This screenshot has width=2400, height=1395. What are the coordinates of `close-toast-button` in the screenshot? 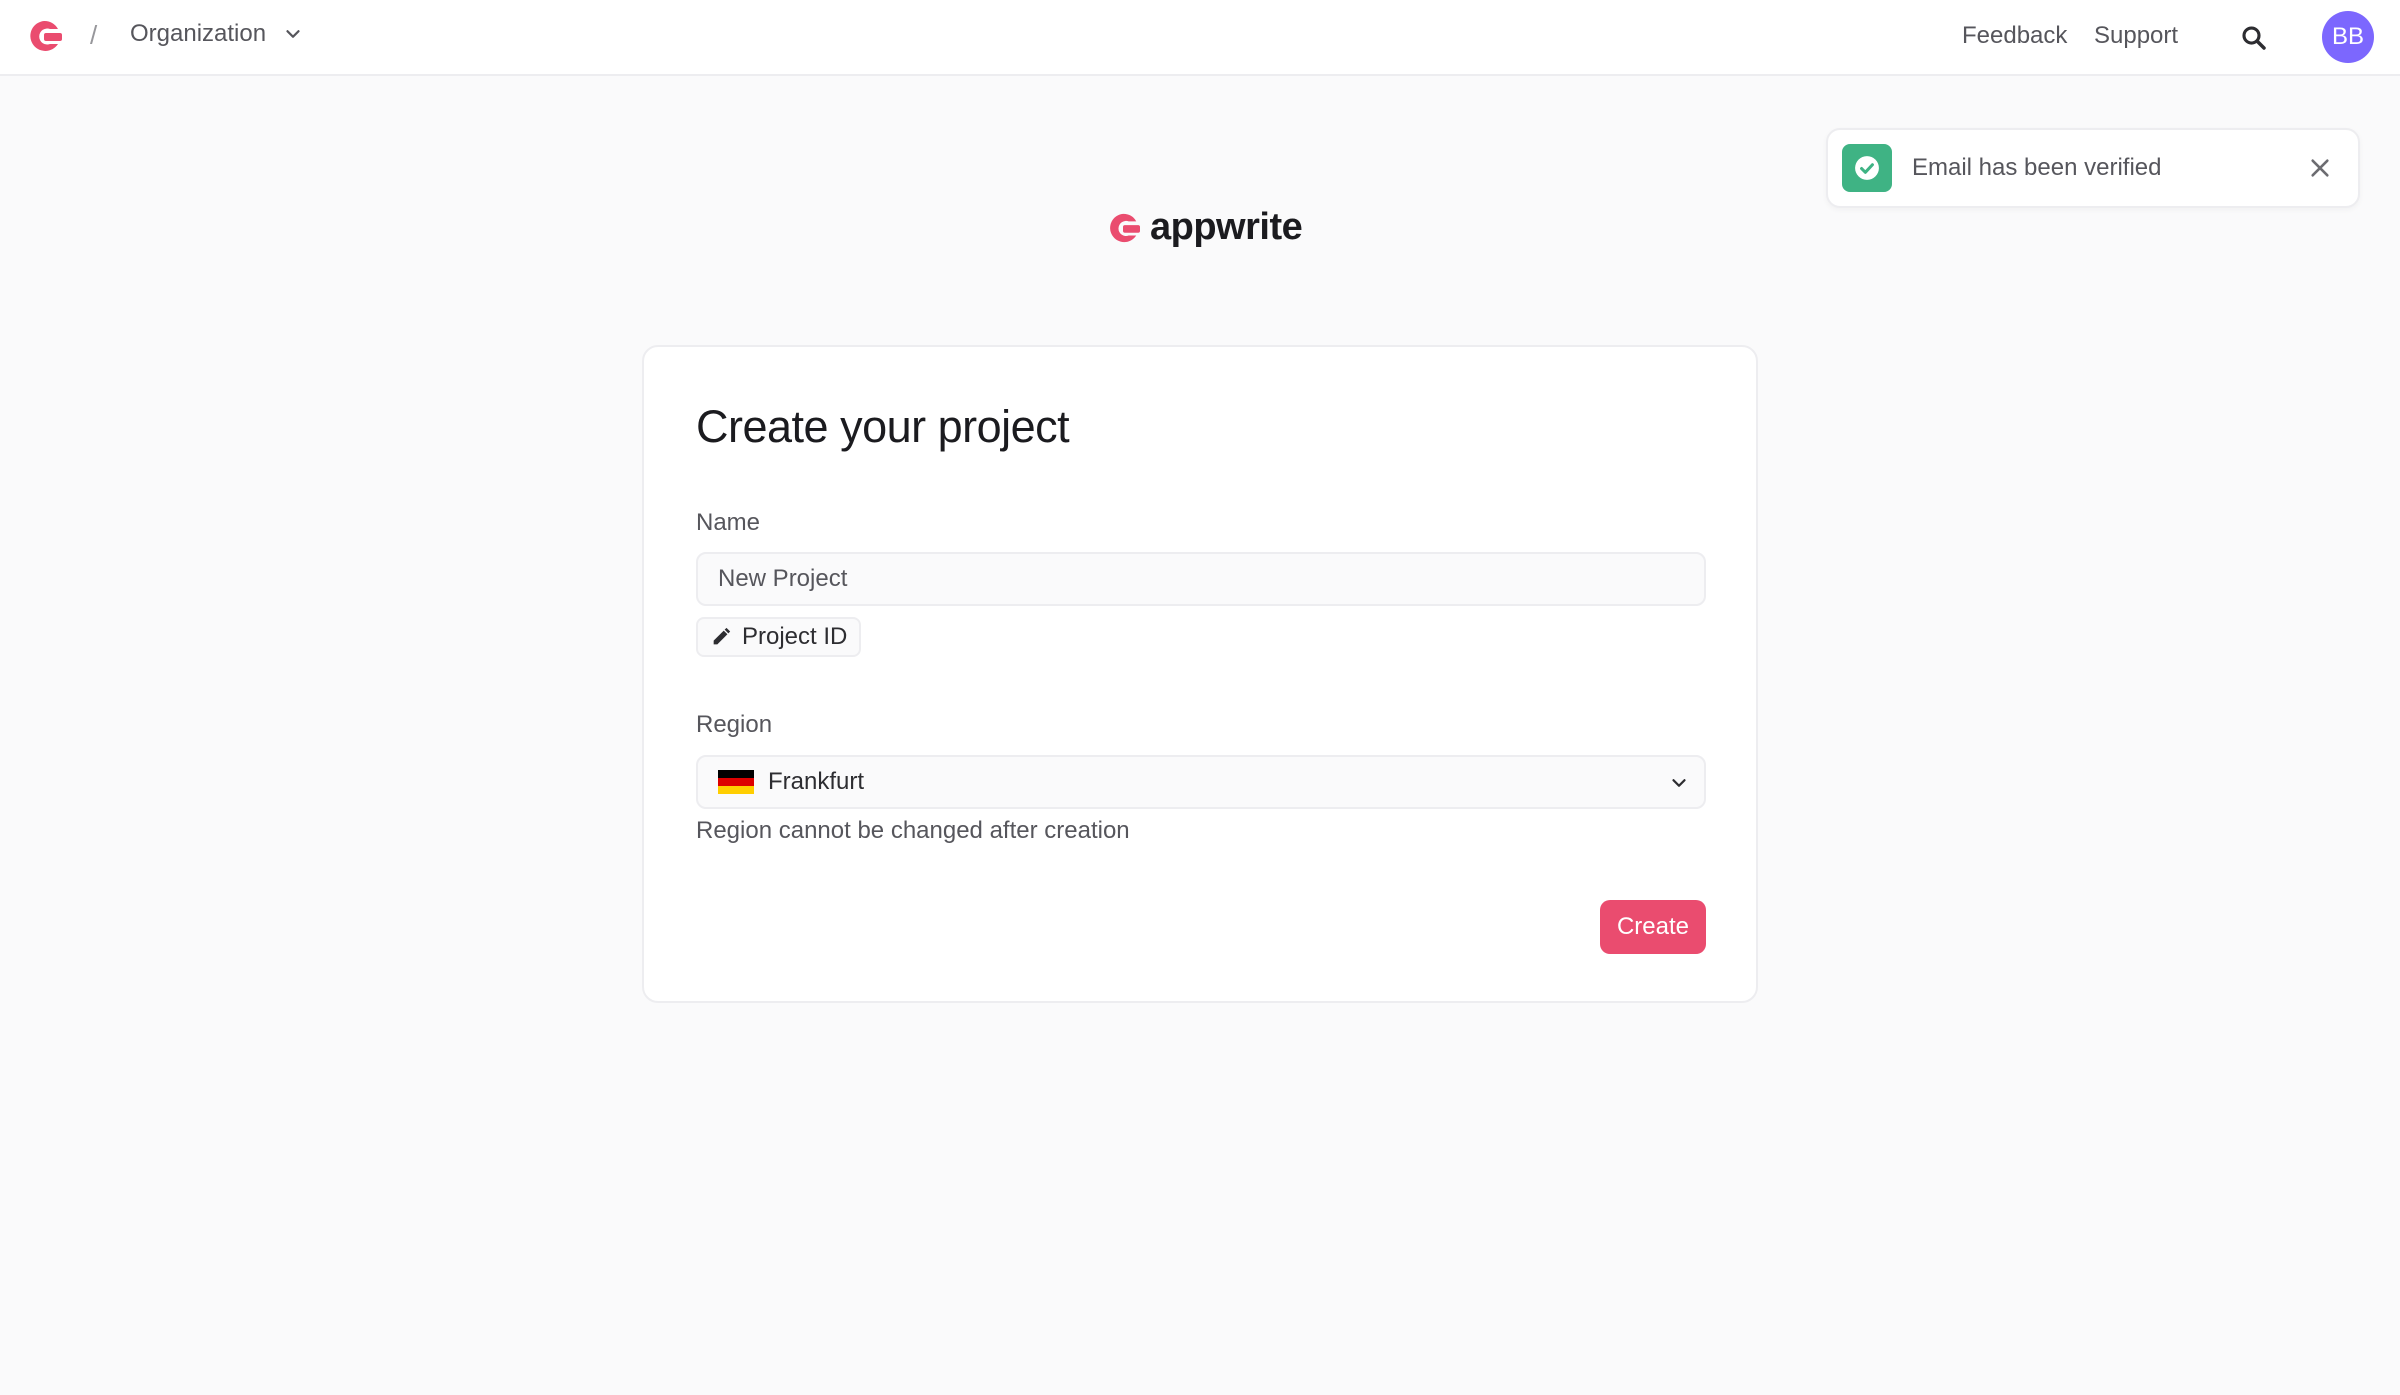 It's located at (2320, 168).